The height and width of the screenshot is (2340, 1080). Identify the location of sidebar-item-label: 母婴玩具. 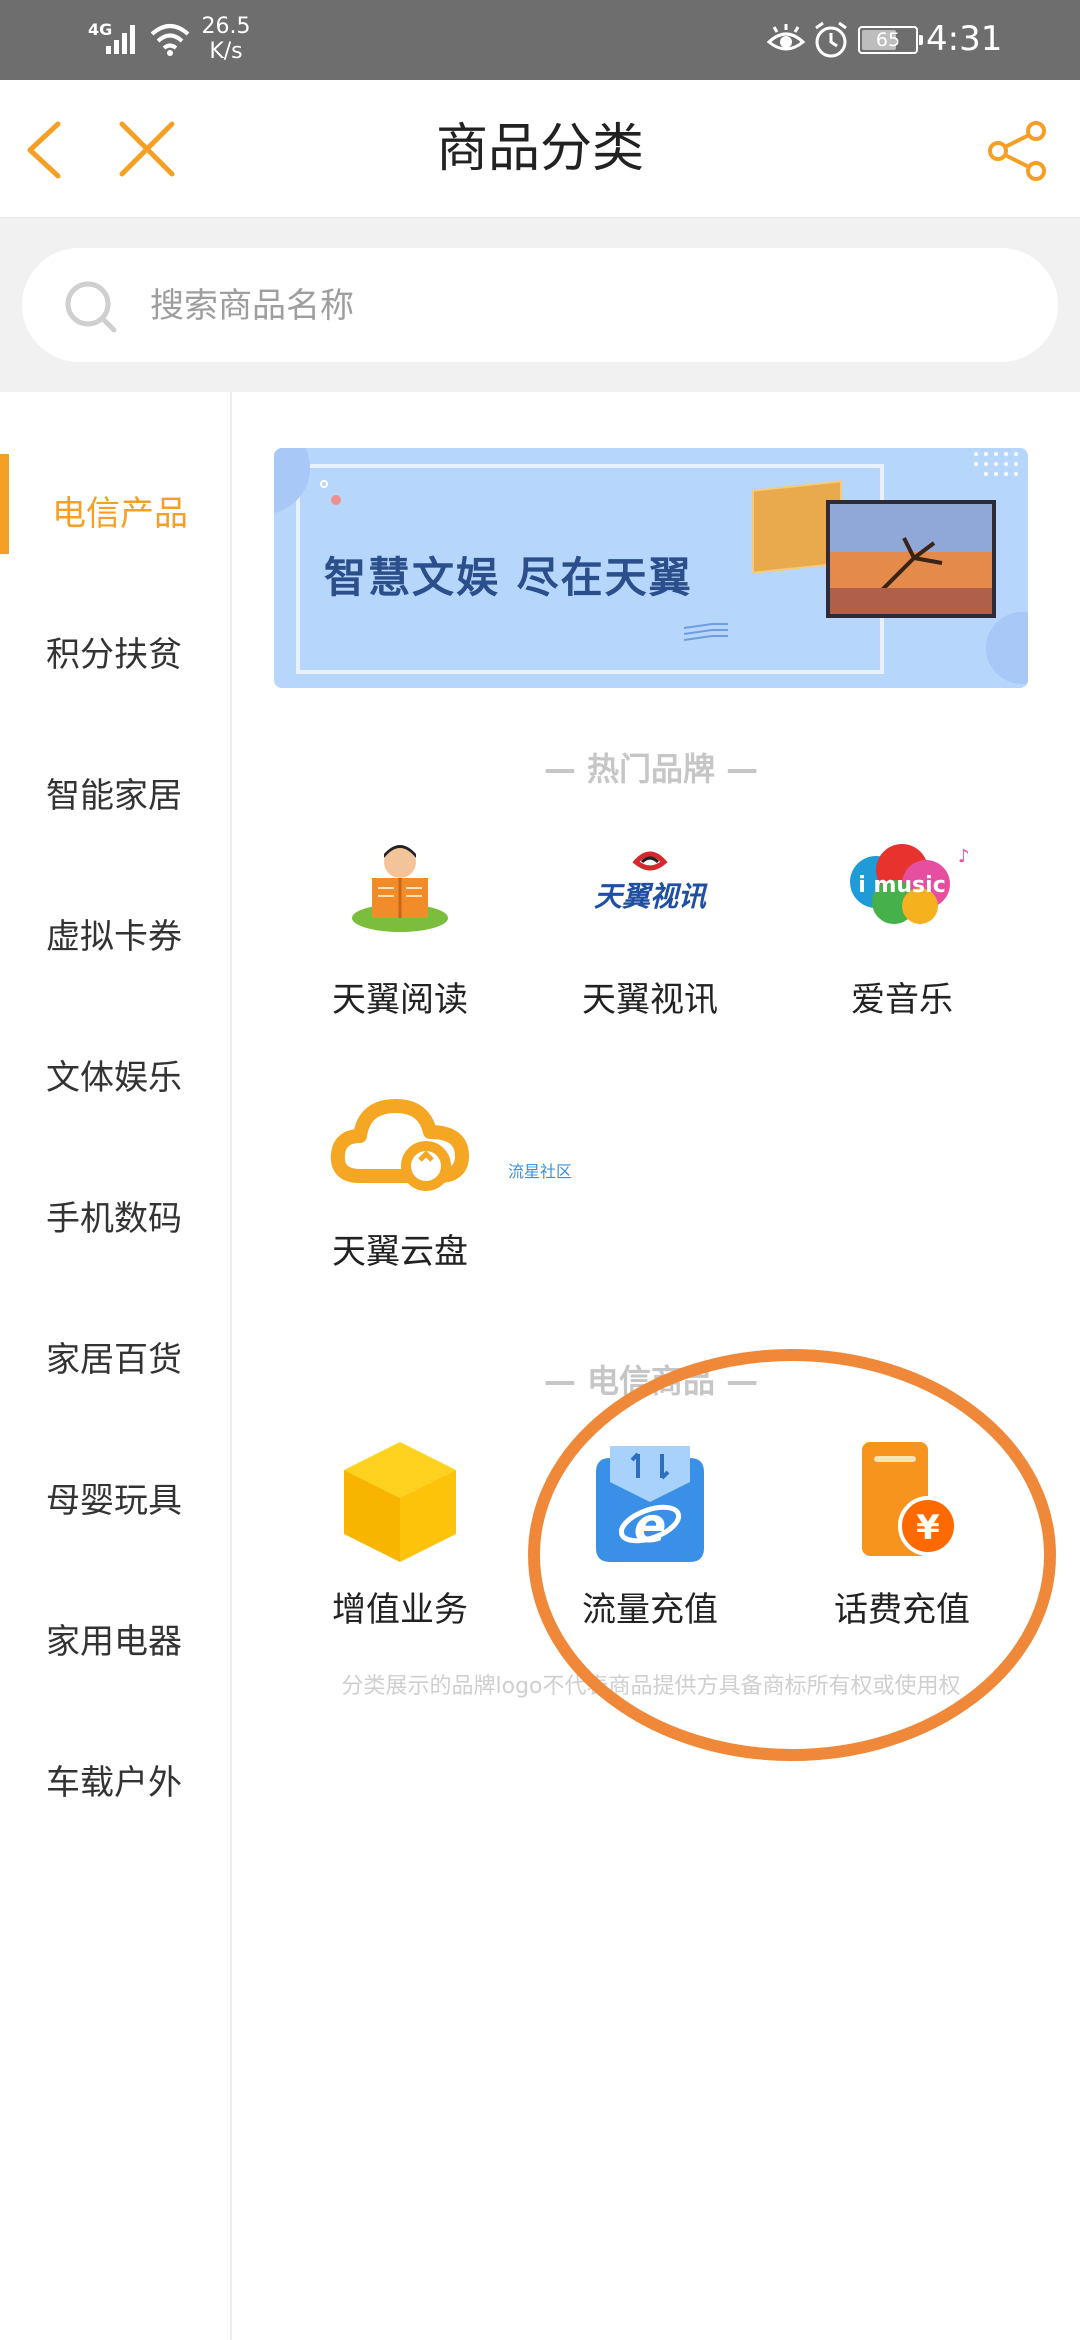
(114, 1501).